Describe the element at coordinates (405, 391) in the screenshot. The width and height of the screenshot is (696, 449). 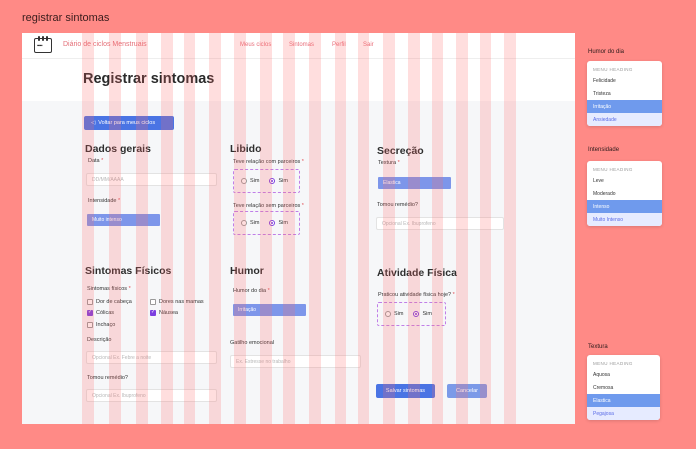
I see `save-button: Salvar sintomas` at that location.